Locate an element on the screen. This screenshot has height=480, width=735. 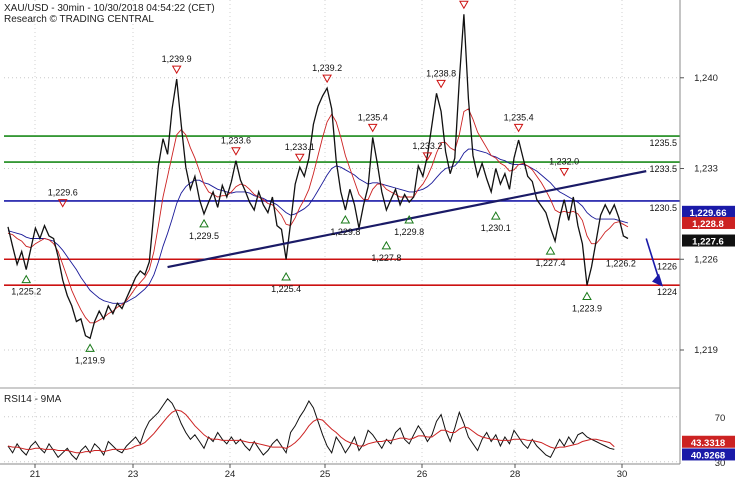
annotation-label-11: 1,227.8 is located at coordinates (386, 258).